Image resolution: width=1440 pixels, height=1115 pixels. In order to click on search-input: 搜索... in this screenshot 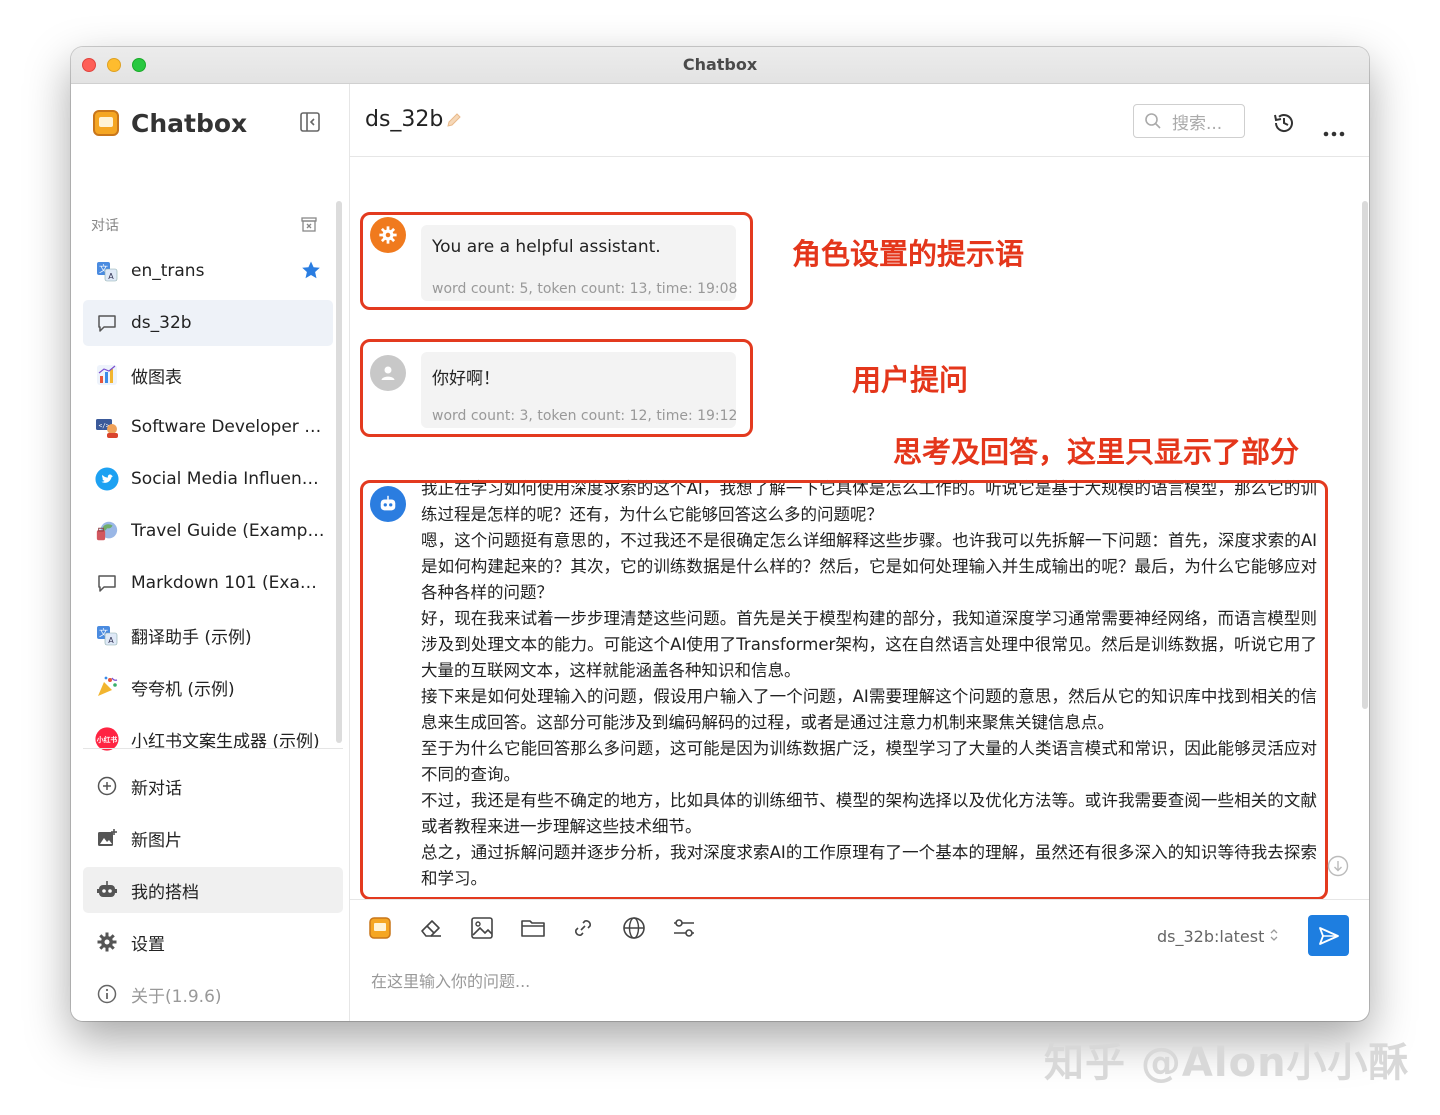, I will do `click(1189, 121)`.